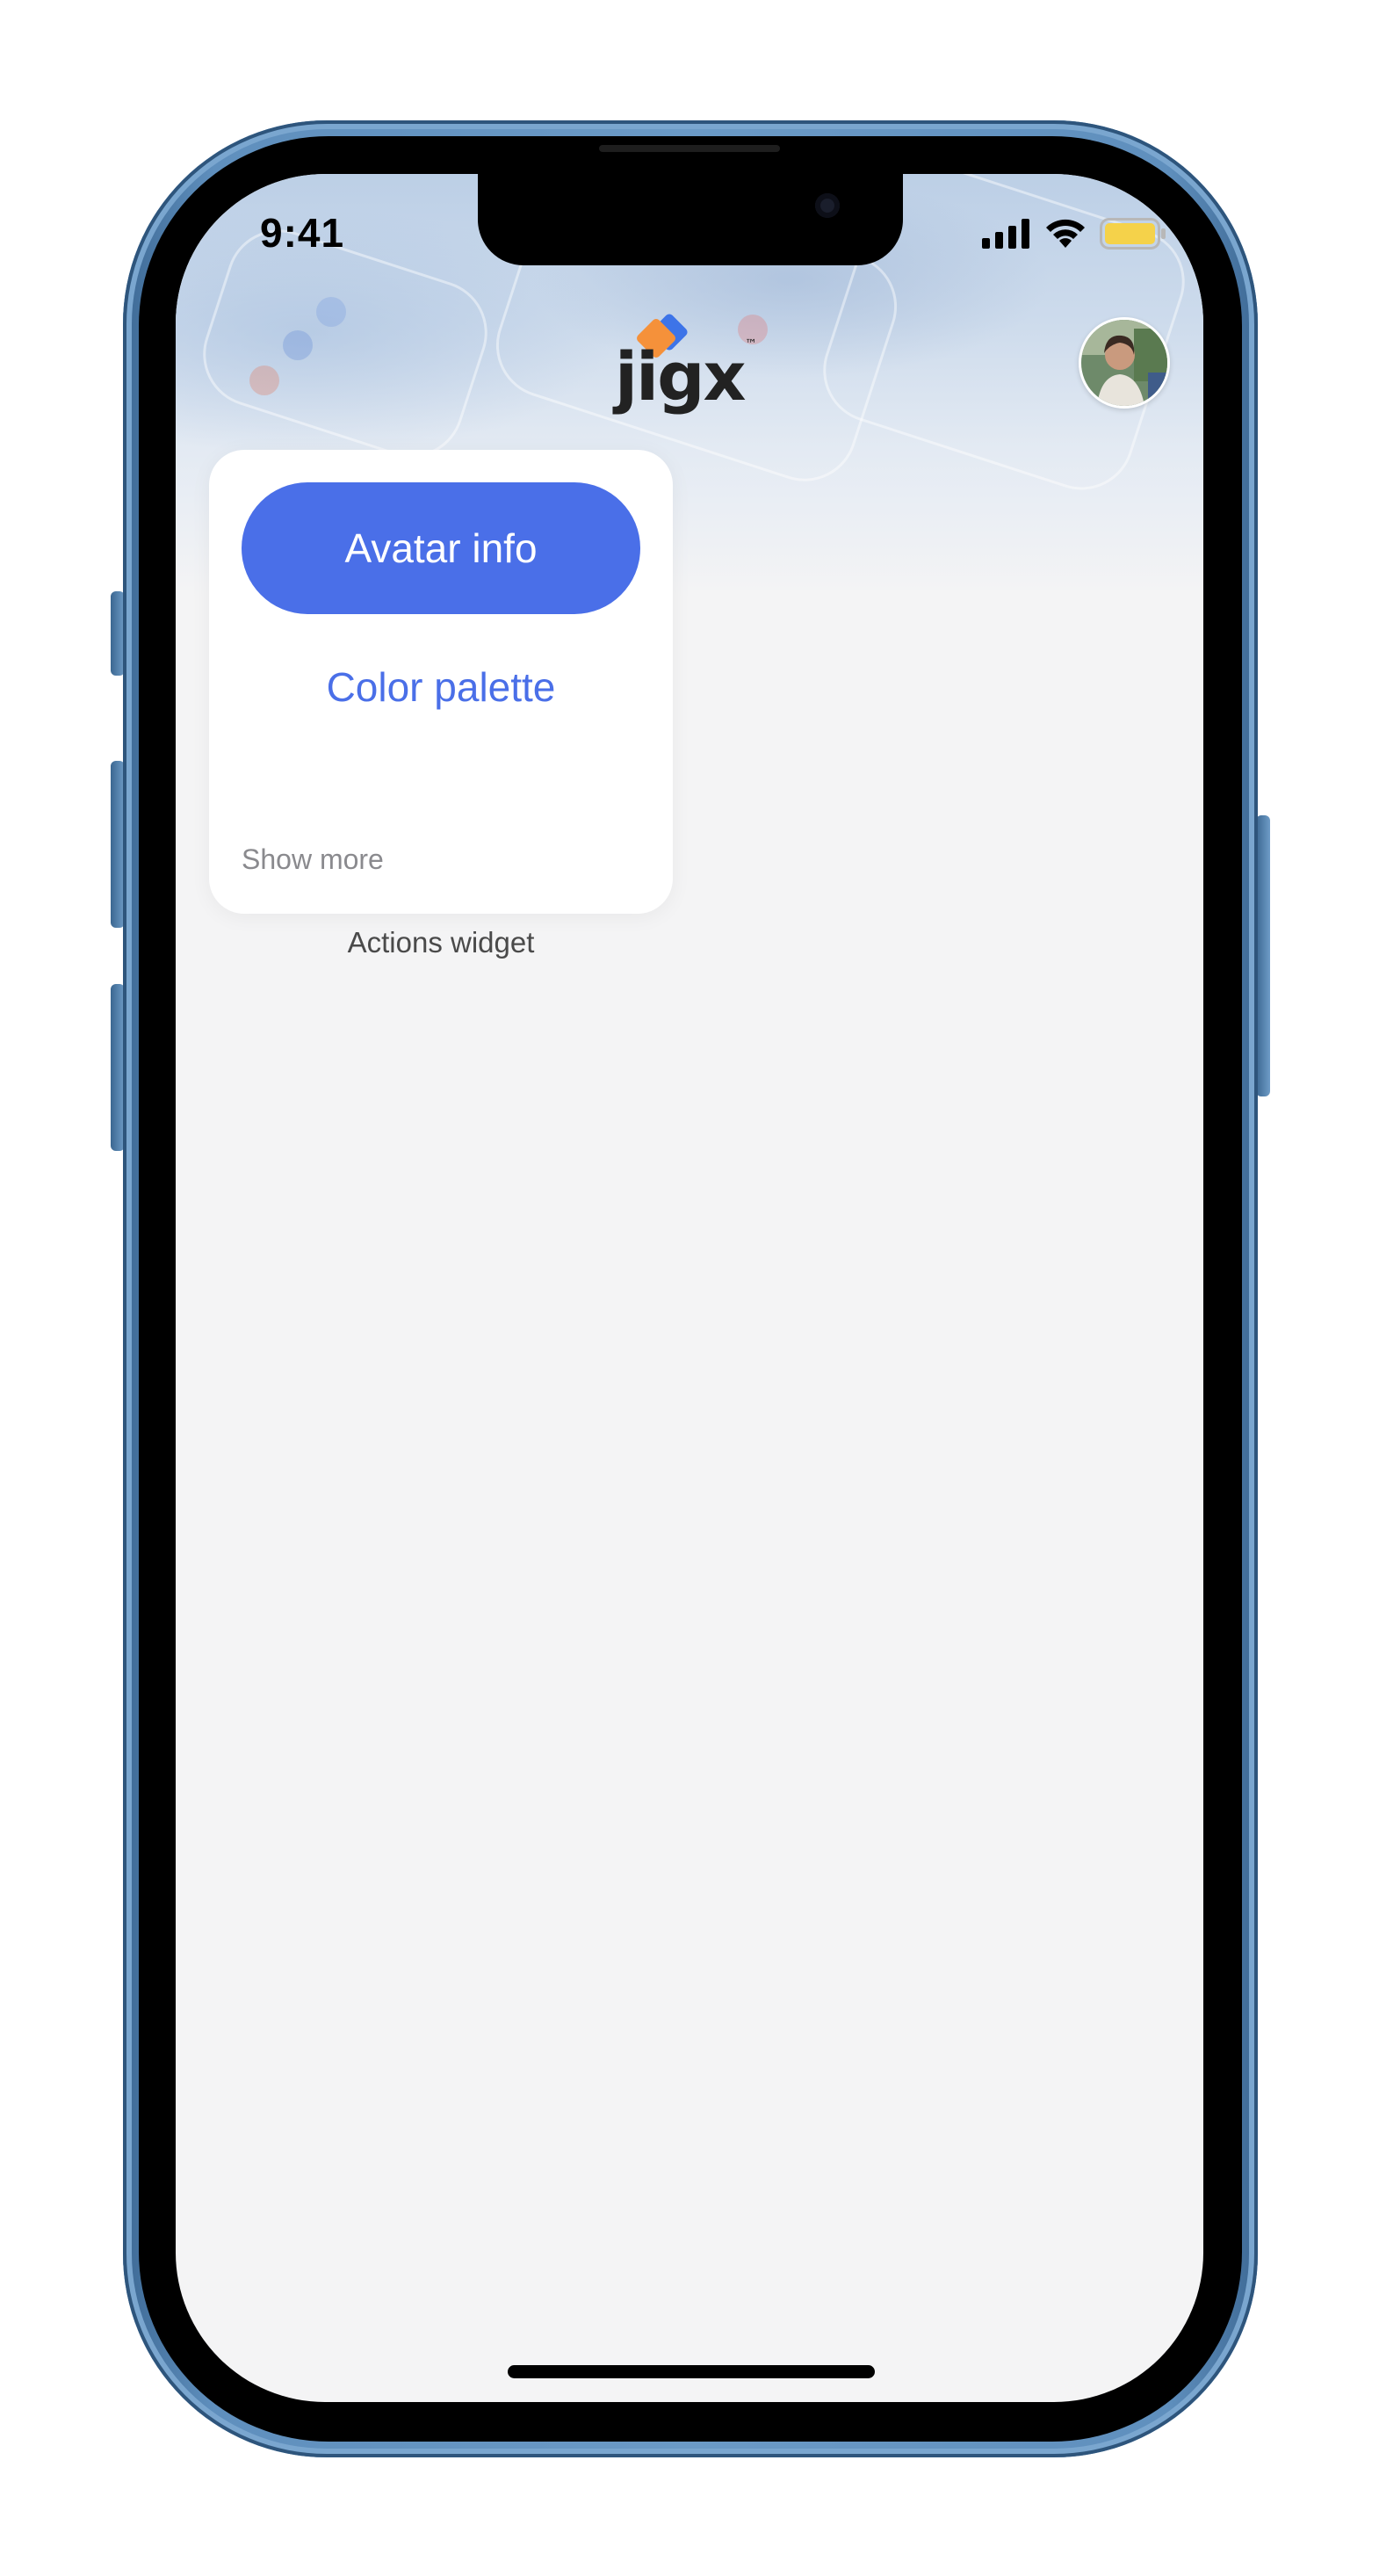 The height and width of the screenshot is (2576, 1379). I want to click on color-palette-button: Color palette, so click(441, 687).